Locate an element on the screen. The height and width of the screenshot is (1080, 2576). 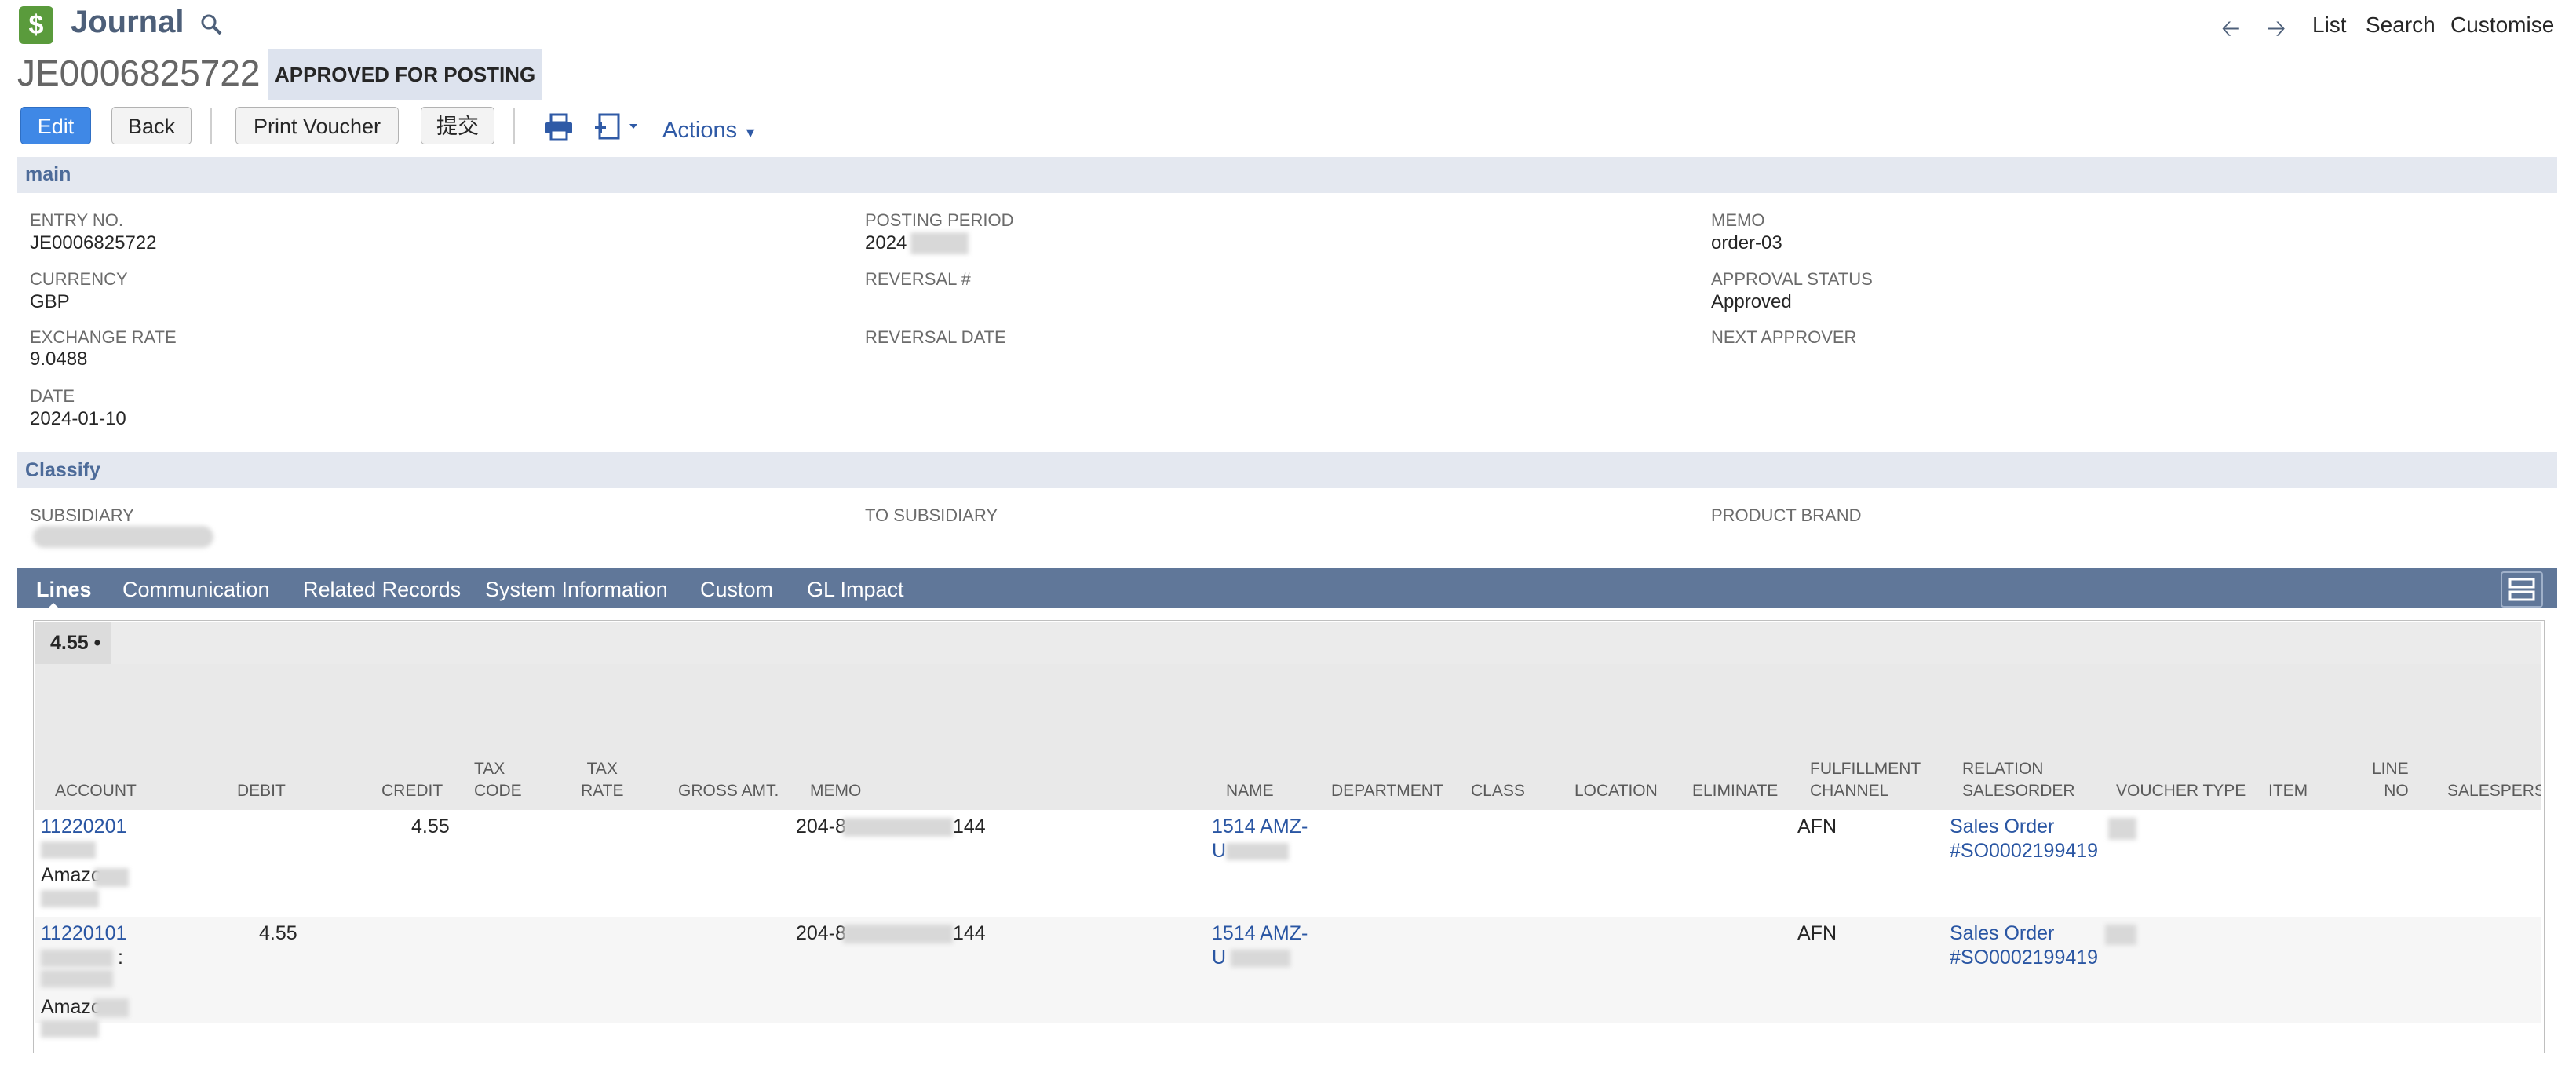
edit-button: Edit is located at coordinates (55, 125).